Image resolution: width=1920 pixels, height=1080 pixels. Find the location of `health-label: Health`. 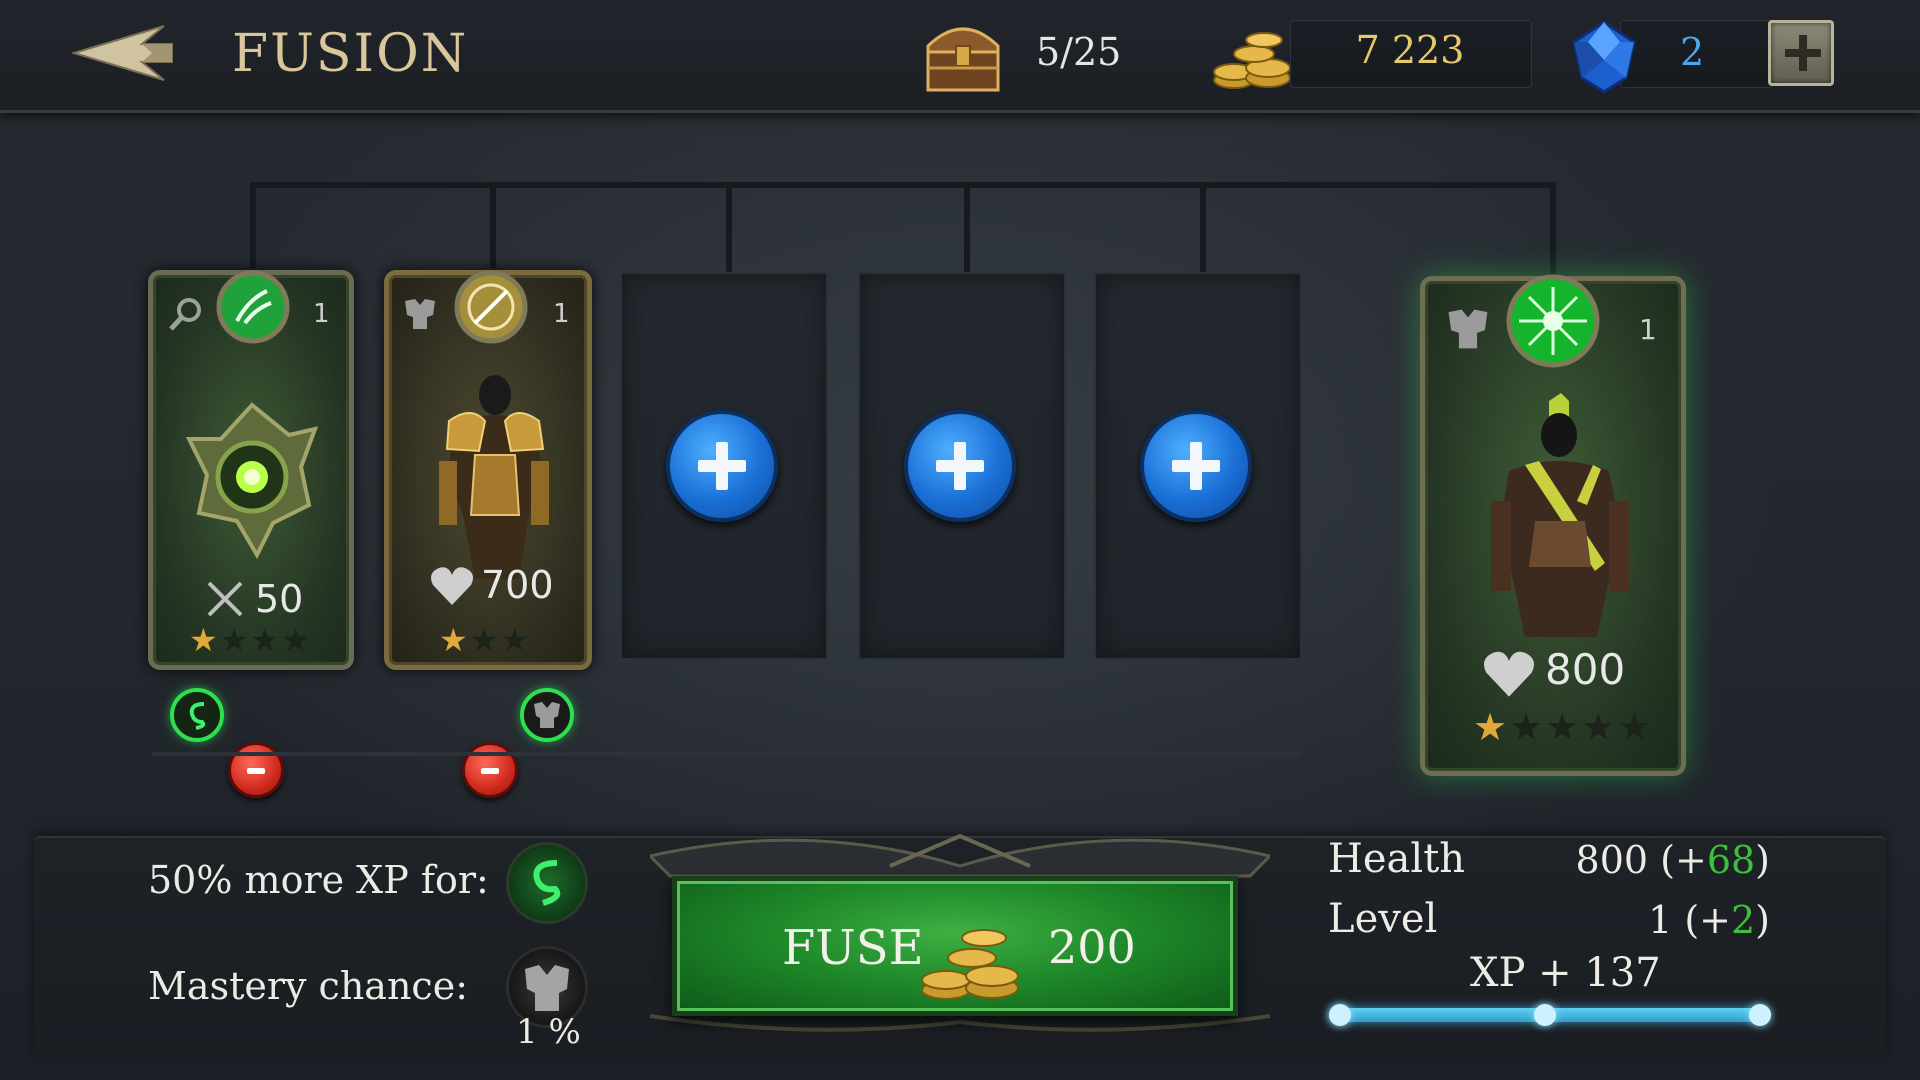

health-label: Health is located at coordinates (1397, 859).